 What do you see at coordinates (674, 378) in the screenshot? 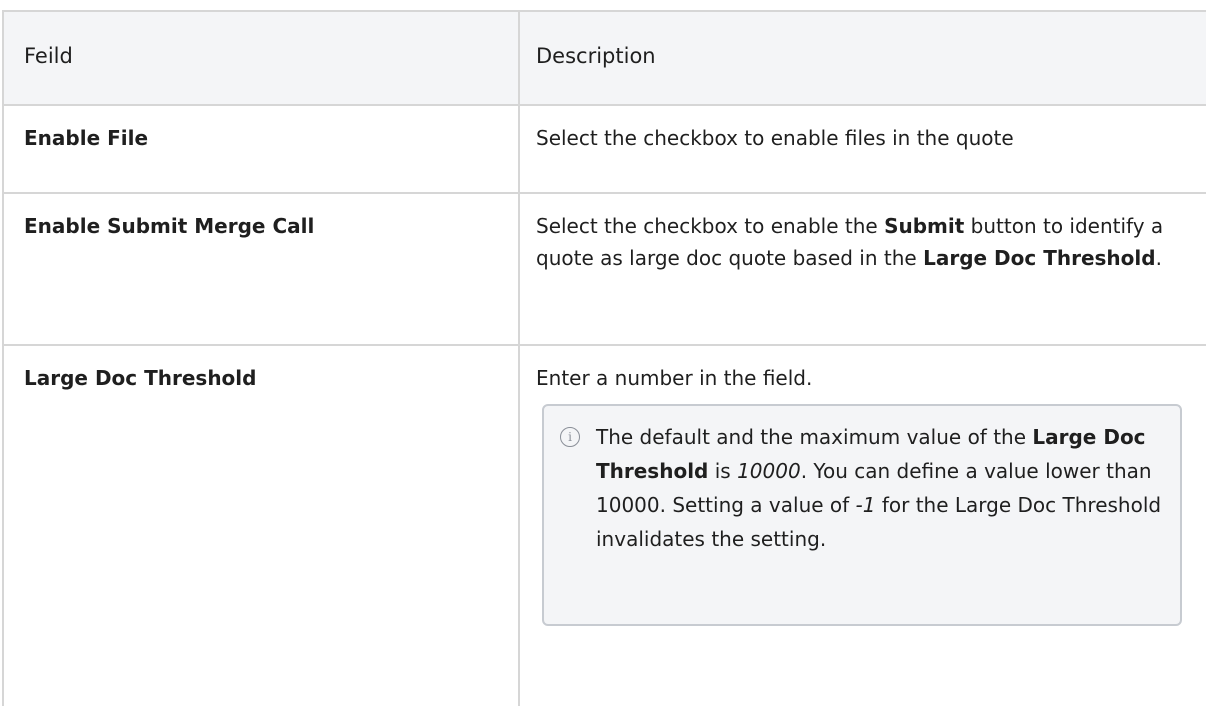
I see `desc-text: Enter a number in the field.` at bounding box center [674, 378].